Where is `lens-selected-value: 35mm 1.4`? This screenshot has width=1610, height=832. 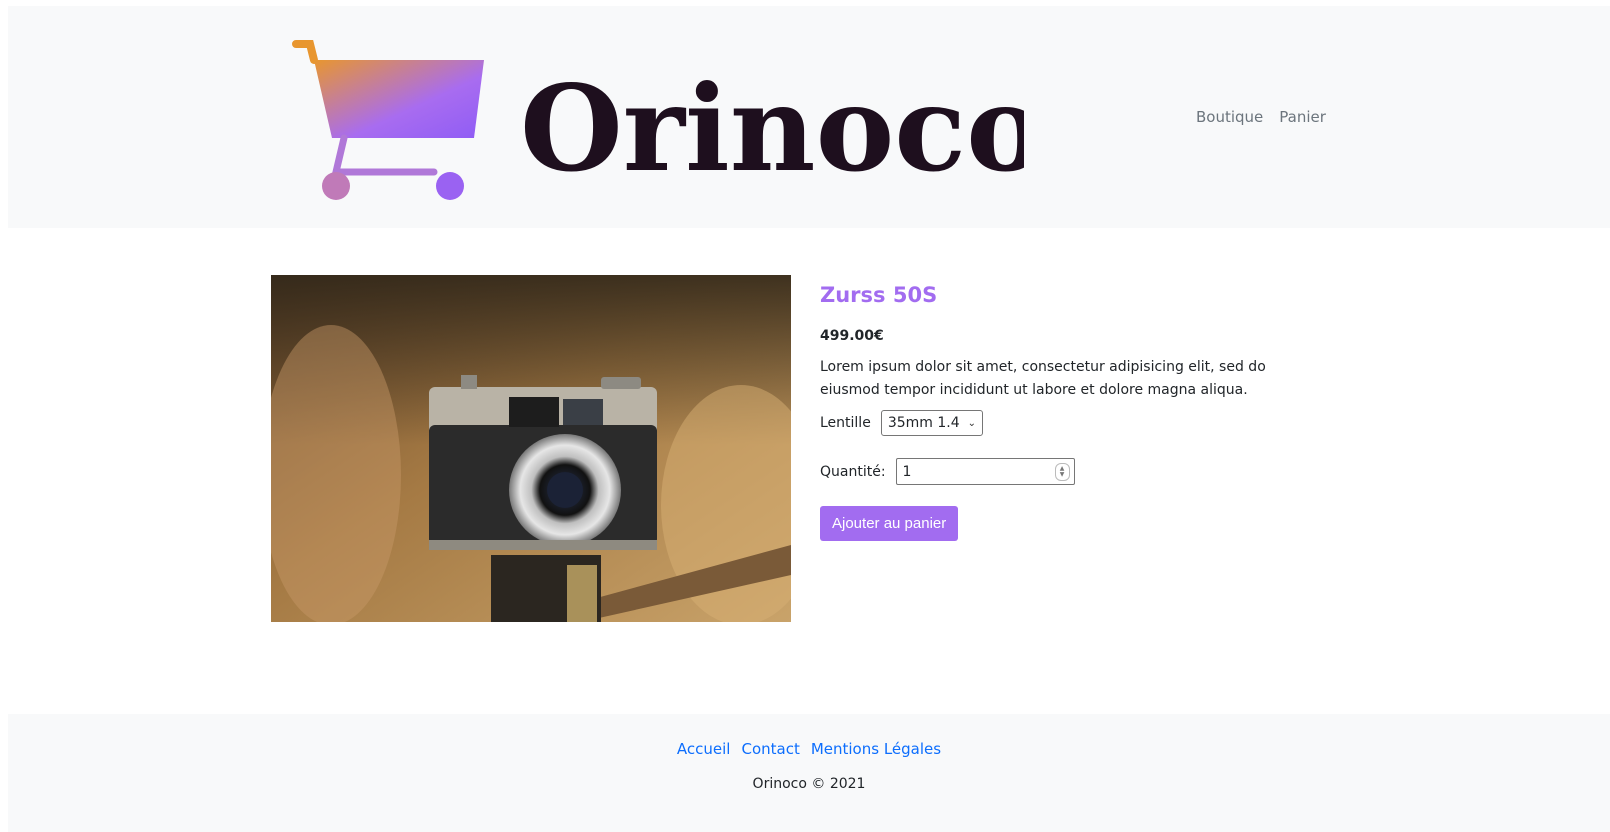 lens-selected-value: 35mm 1.4 is located at coordinates (923, 423).